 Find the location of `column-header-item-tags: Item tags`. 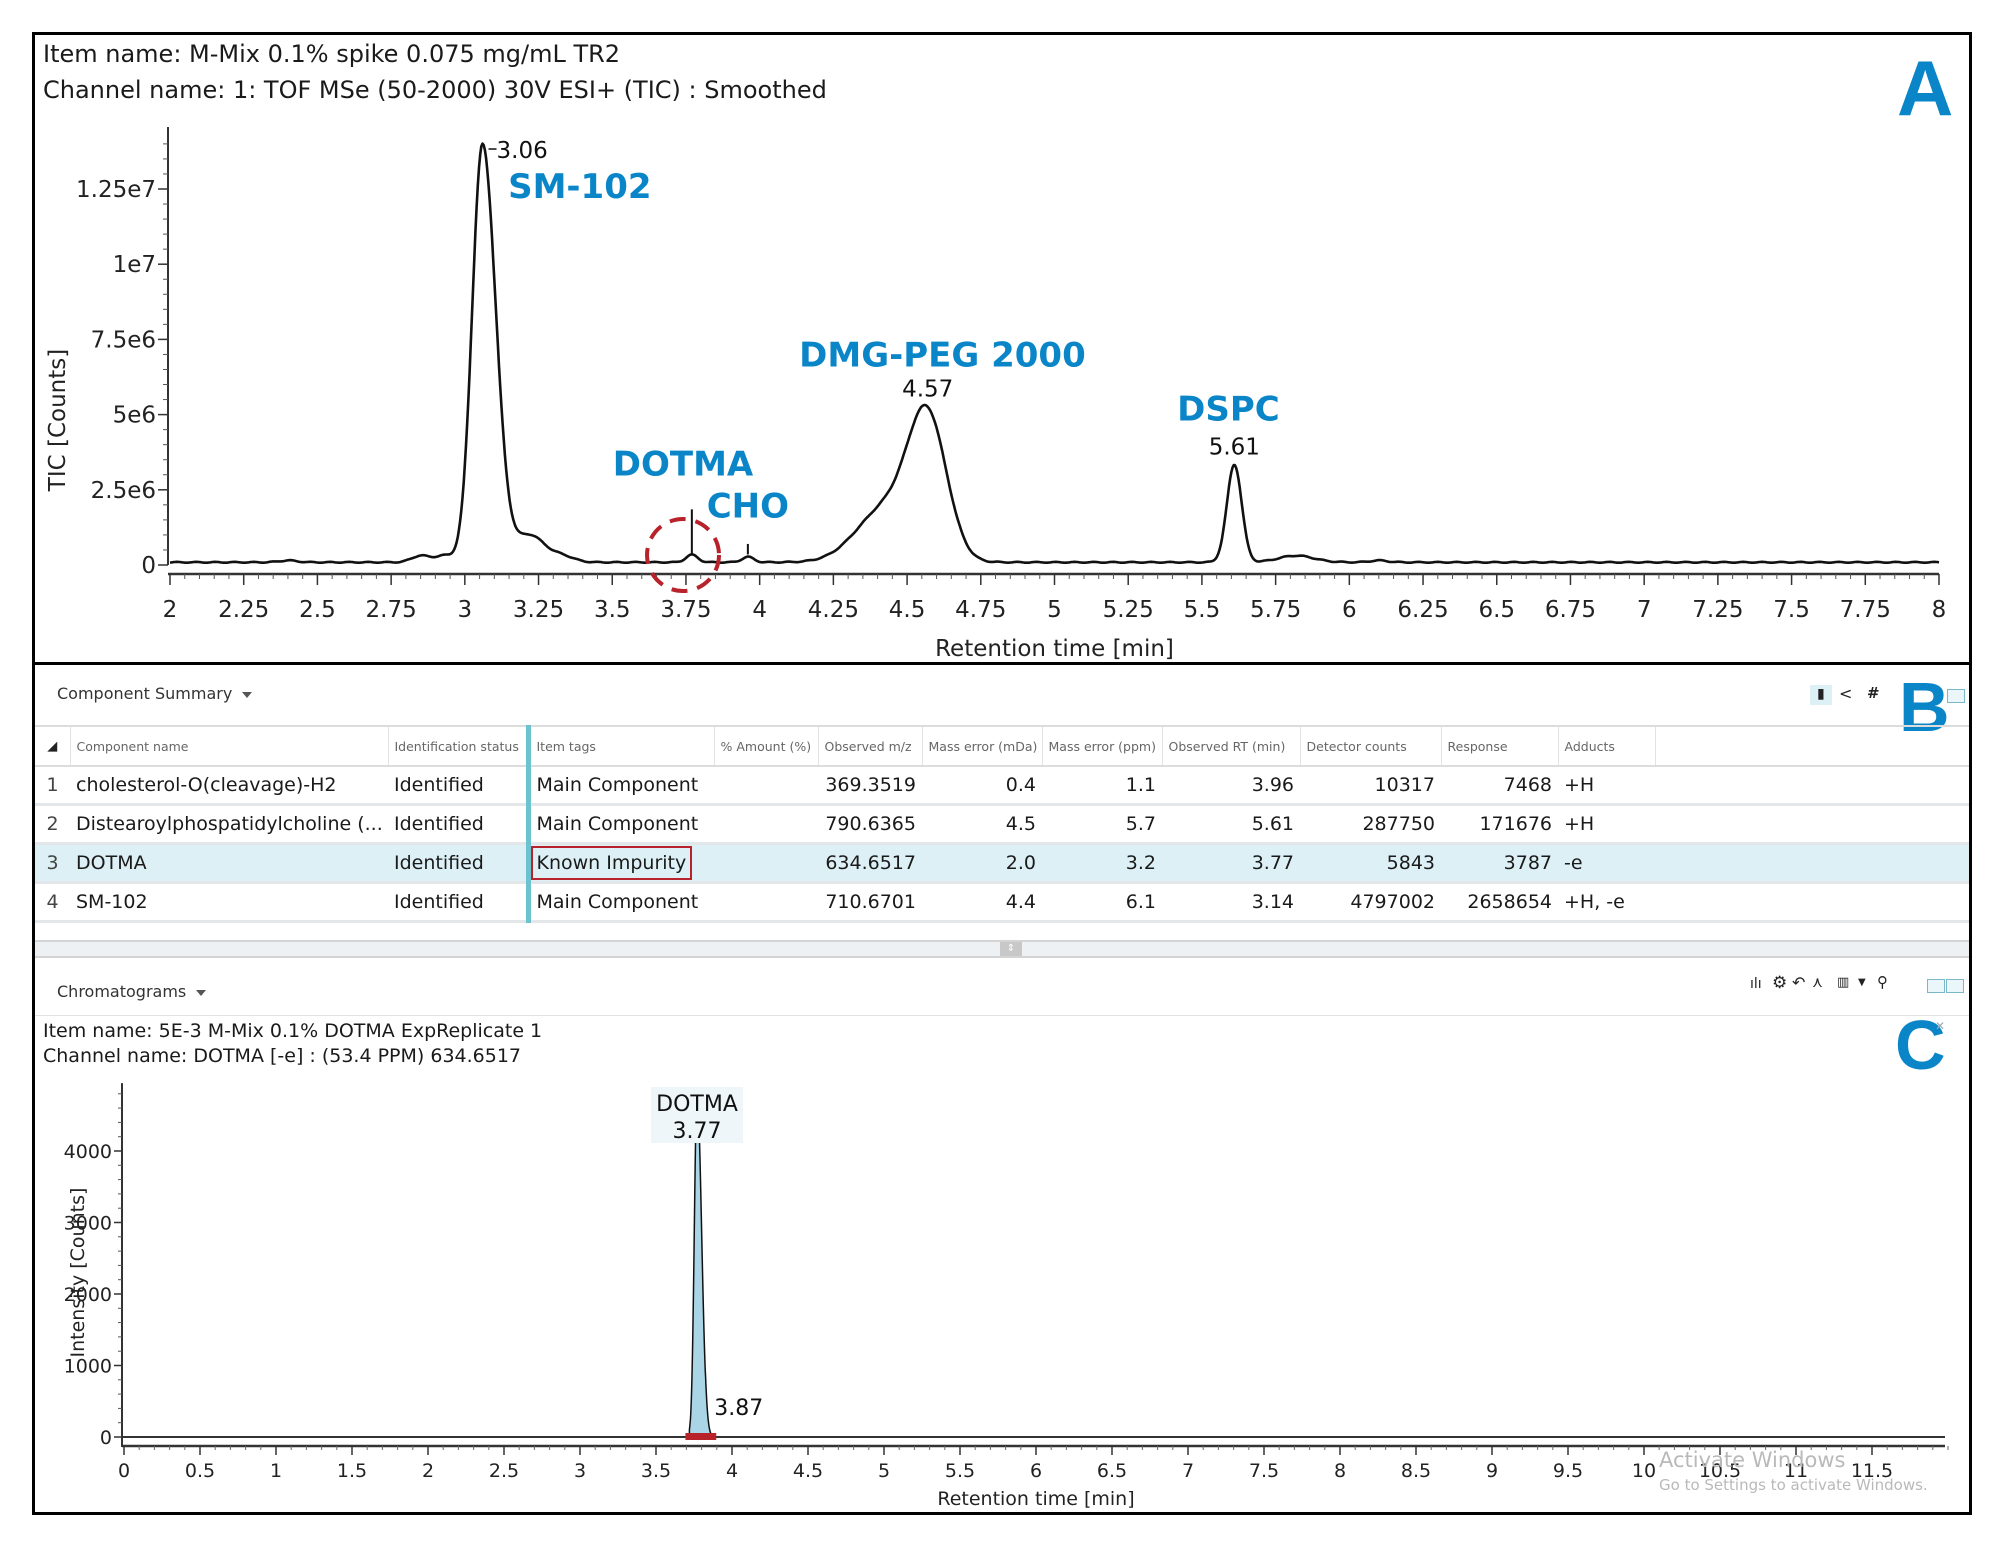

column-header-item-tags: Item tags is located at coordinates (620, 746).